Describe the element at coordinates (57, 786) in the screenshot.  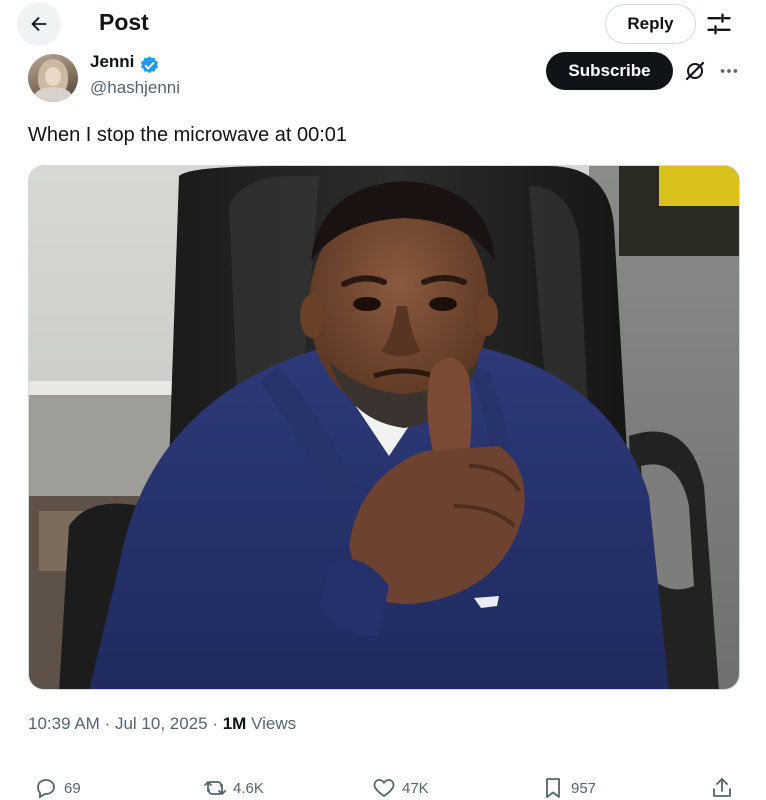
I see `reply-action: 69` at that location.